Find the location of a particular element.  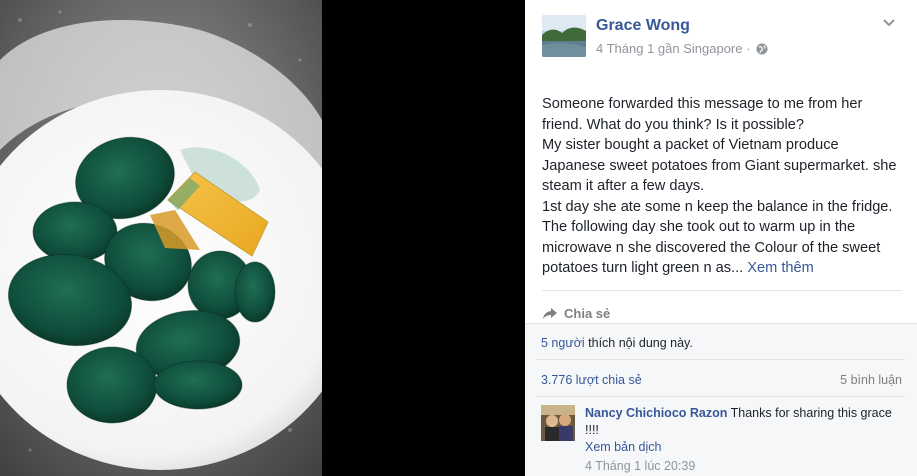

author-name: Grace Wong is located at coordinates (643, 26).